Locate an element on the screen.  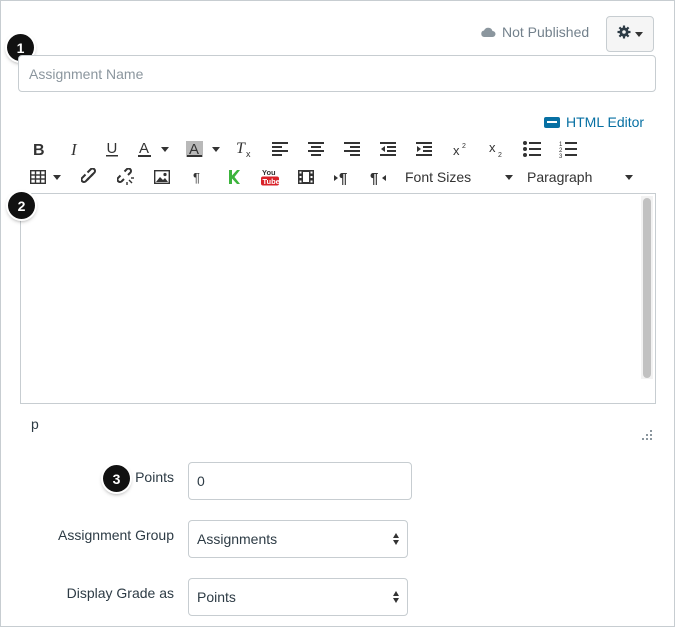
svg-text: 3 is located at coordinates (561, 156).